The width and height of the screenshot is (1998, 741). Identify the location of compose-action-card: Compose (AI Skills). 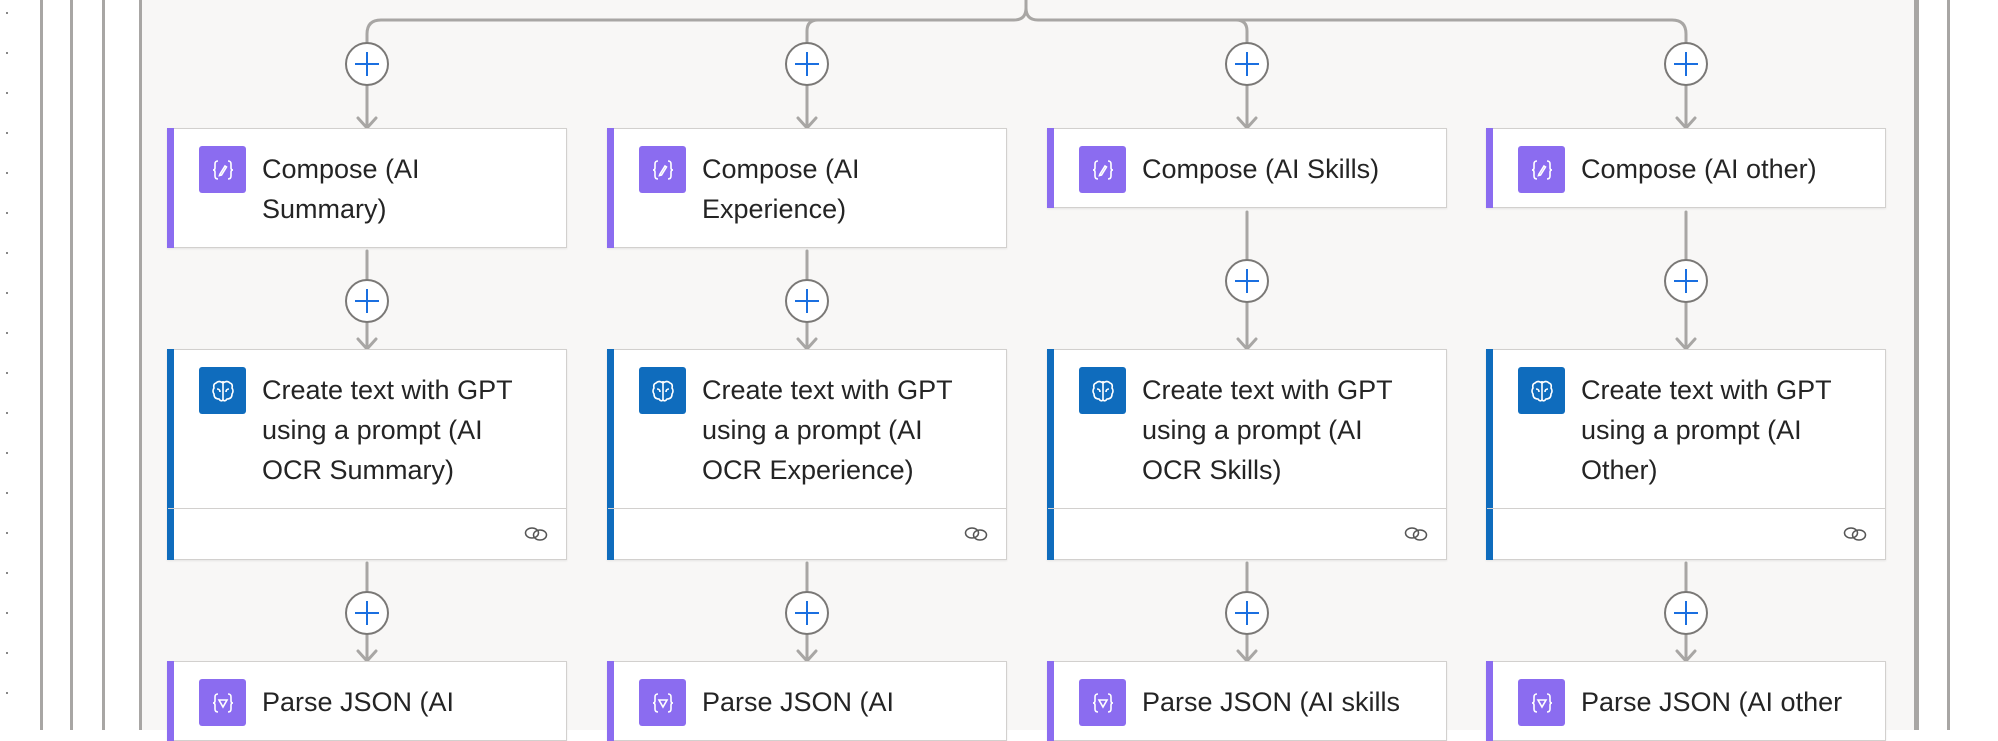
(1247, 168).